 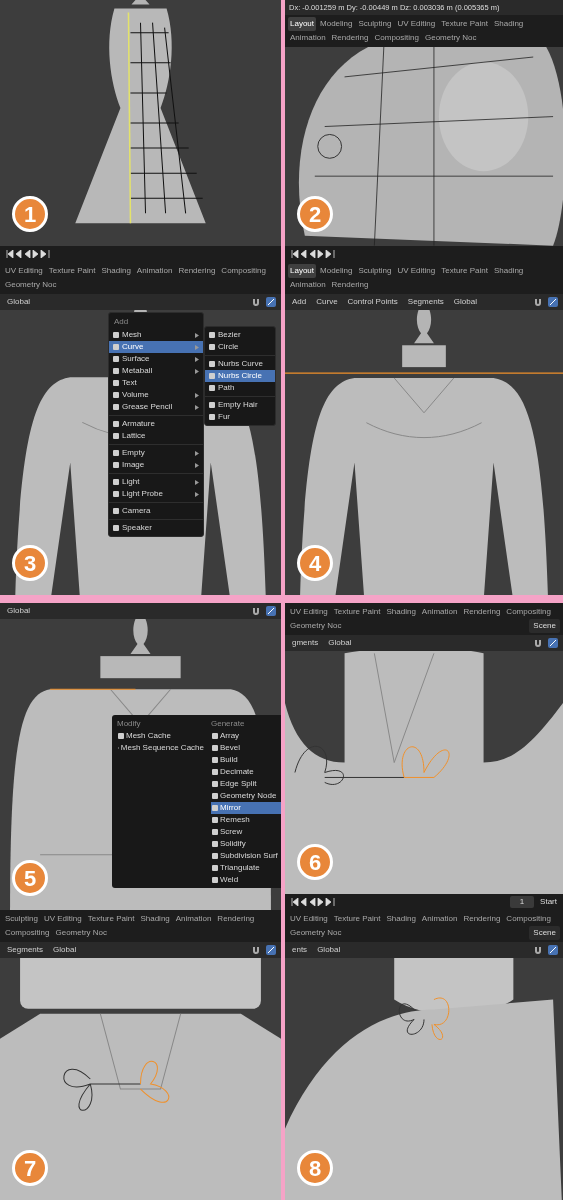 What do you see at coordinates (246, 868) in the screenshot?
I see `menu-item: Triangulate` at bounding box center [246, 868].